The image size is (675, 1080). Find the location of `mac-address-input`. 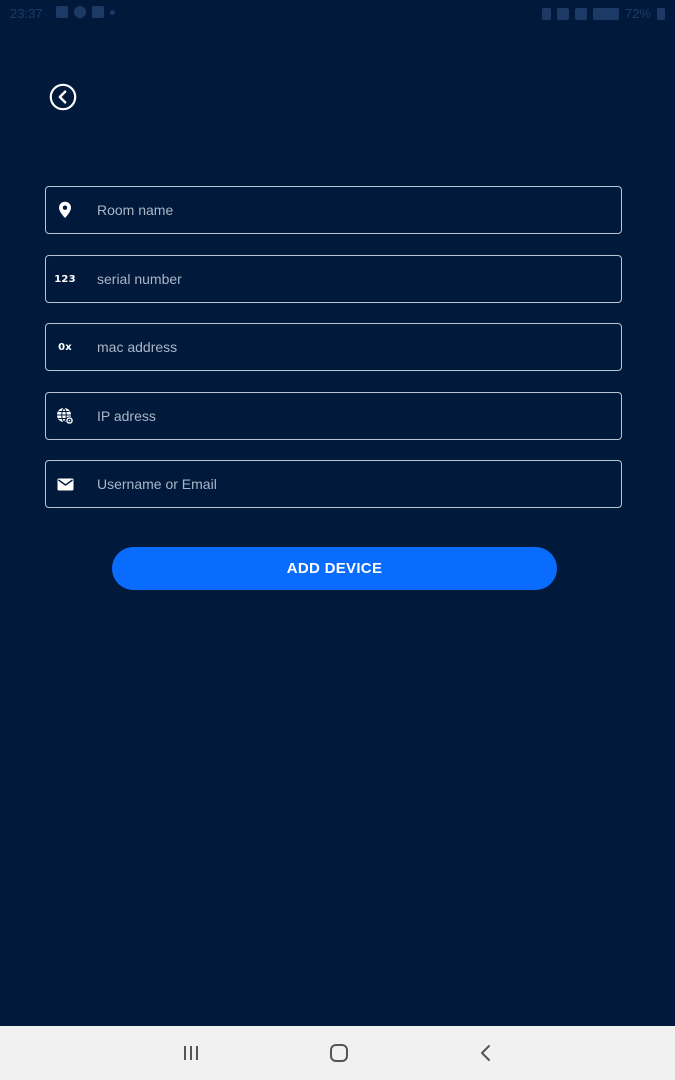

mac-address-input is located at coordinates (347, 347).